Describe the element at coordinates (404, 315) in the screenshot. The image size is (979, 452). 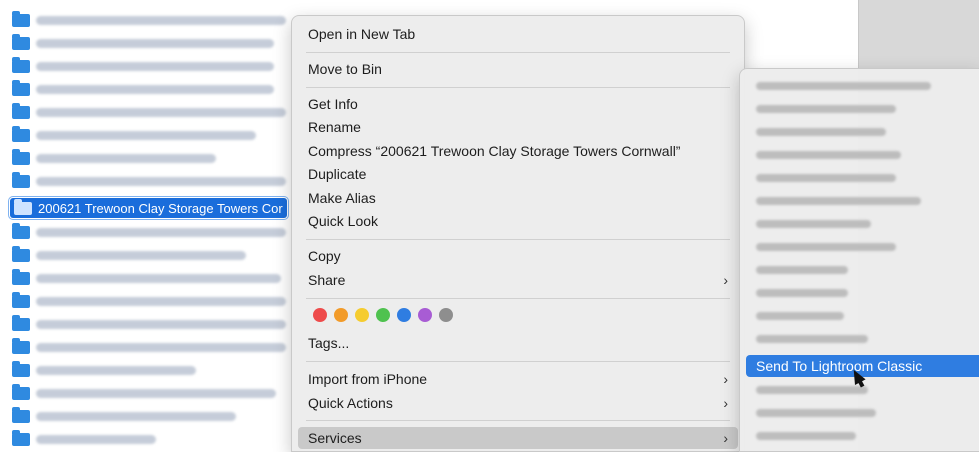
I see `tag-blue-dot` at that location.